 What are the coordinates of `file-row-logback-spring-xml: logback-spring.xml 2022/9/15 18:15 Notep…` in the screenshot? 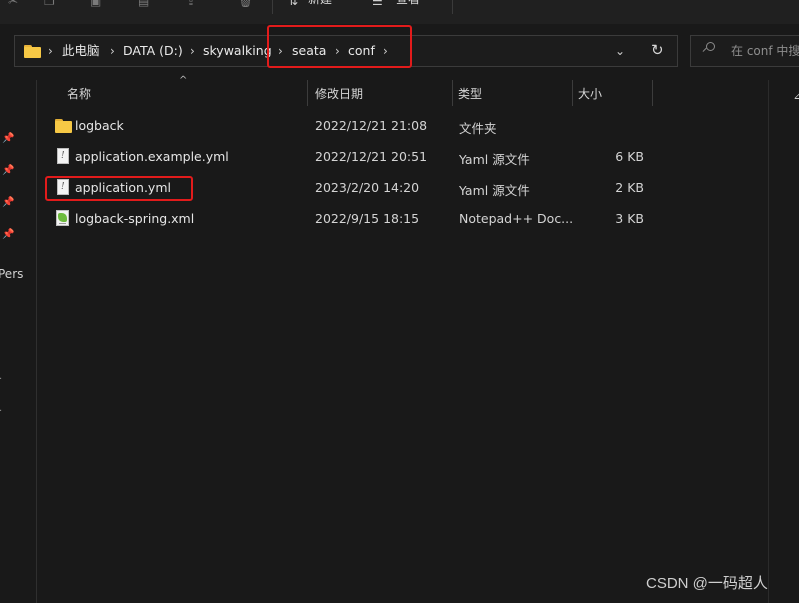 It's located at (375, 219).